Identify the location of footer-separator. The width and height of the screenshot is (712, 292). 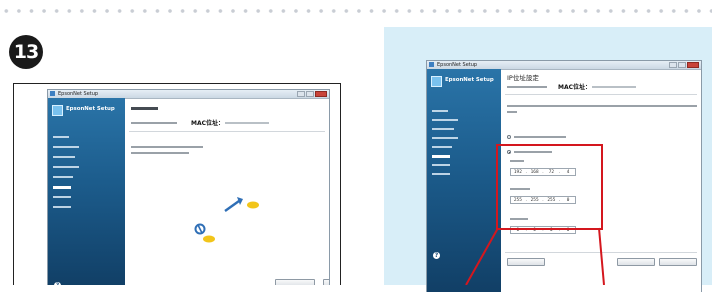
(601, 252).